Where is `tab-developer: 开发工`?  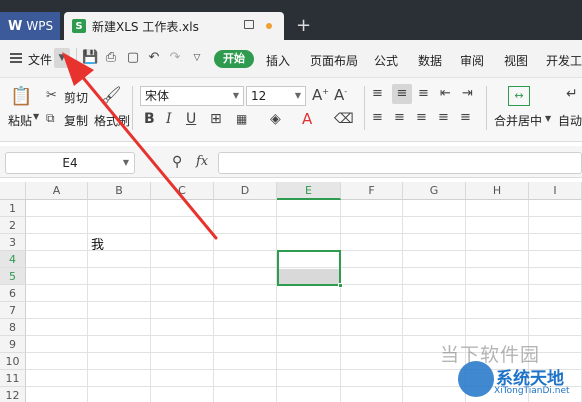 tab-developer: 开发工 is located at coordinates (564, 60).